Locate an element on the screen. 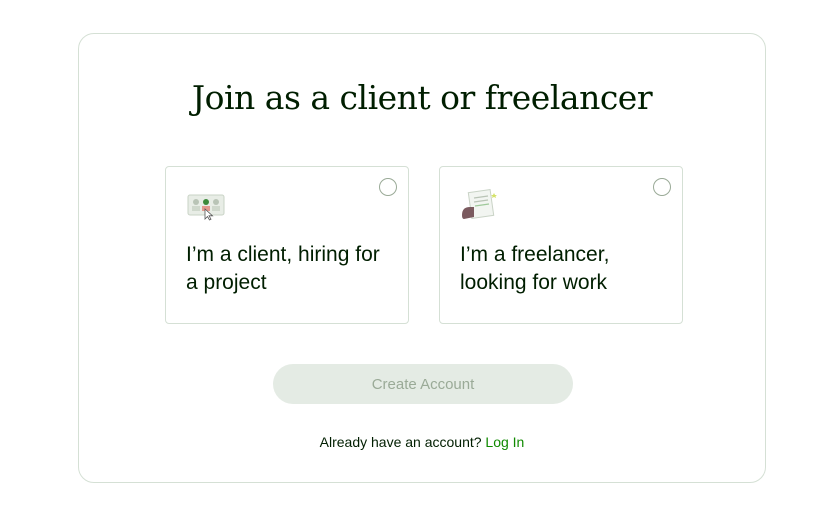  client-option-card: I’m a client, hiring for a project is located at coordinates (287, 245).